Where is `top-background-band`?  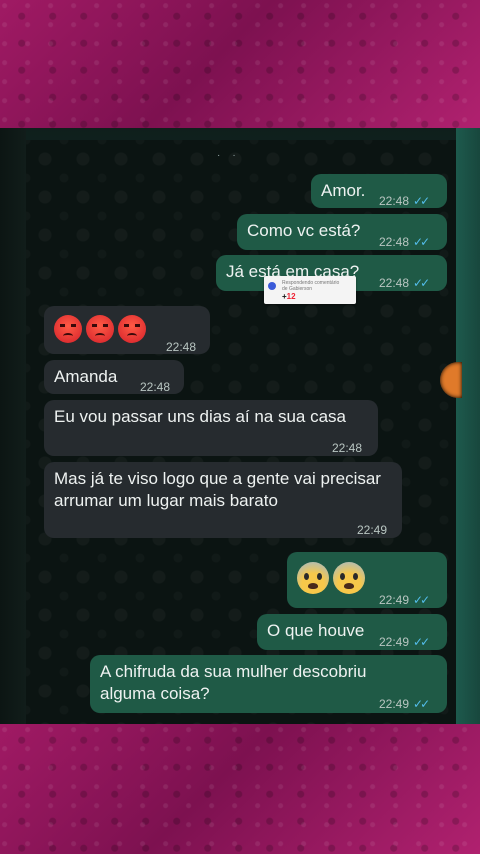
top-background-band is located at coordinates (240, 64).